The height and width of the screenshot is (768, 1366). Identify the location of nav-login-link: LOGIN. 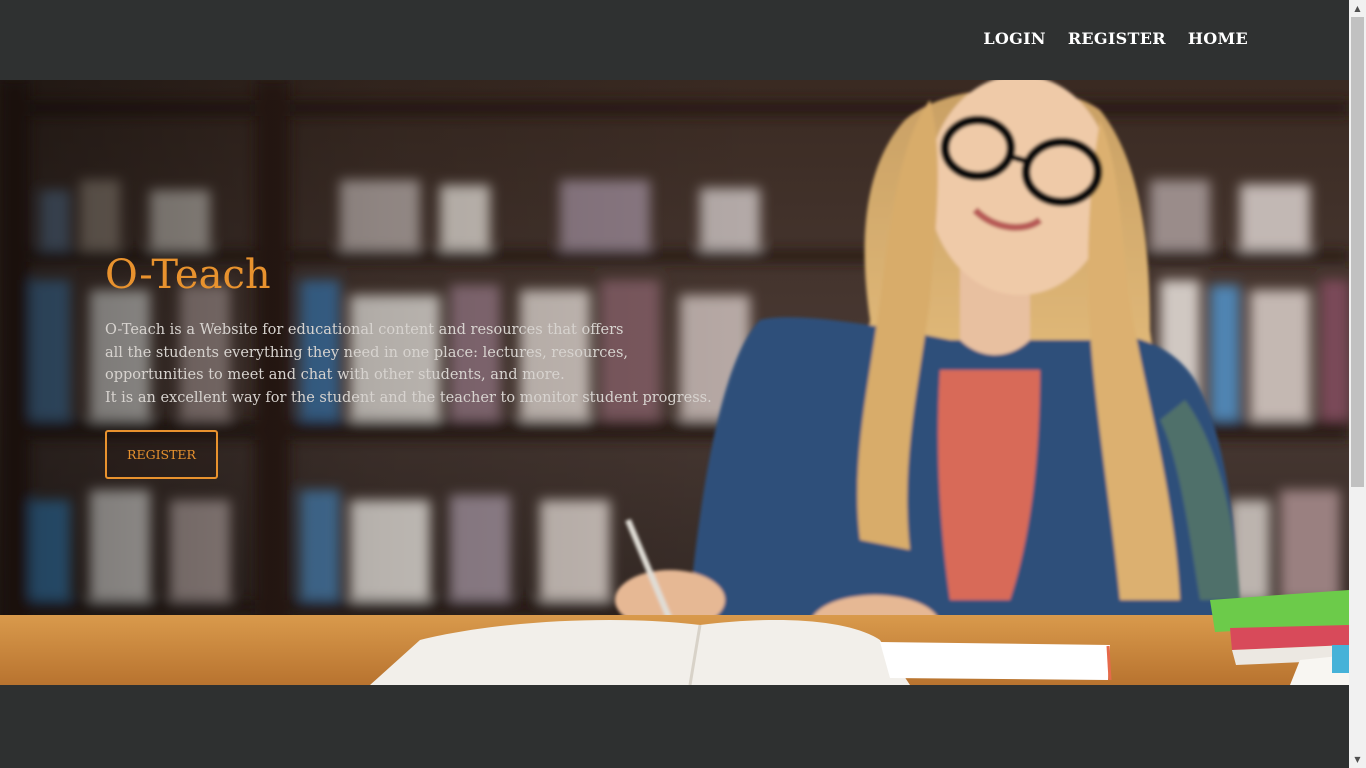
(1014, 38).